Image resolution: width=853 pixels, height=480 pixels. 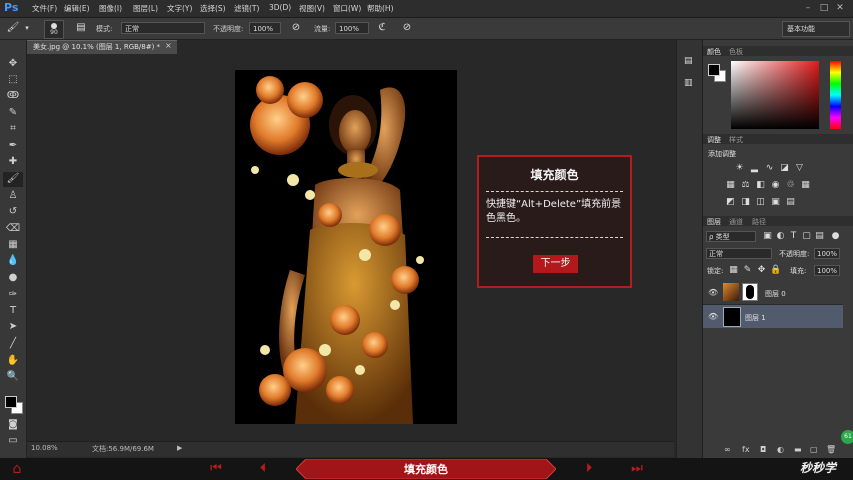 What do you see at coordinates (790, 202) in the screenshot?
I see `gradient-map-icon: ▤` at bounding box center [790, 202].